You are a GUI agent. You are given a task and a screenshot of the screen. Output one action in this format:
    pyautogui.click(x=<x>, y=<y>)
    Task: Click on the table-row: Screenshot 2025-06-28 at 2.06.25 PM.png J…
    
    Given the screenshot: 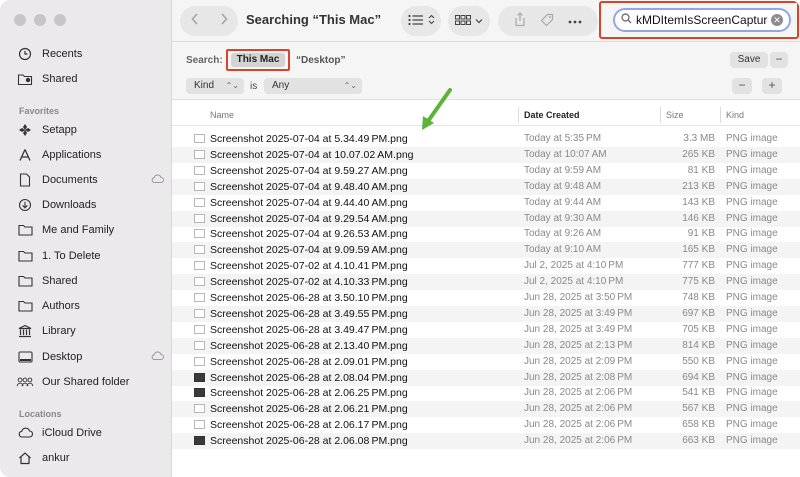 What is the action you would take?
    pyautogui.click(x=486, y=393)
    